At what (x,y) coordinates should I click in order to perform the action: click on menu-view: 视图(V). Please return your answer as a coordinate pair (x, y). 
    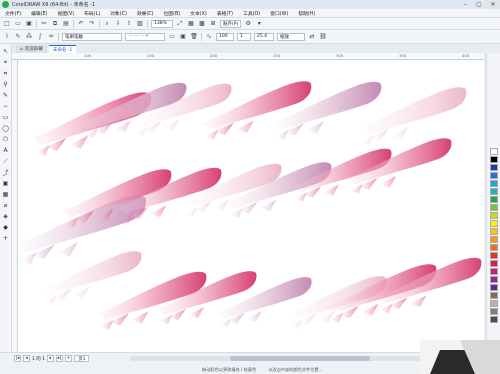
    Looking at the image, I should click on (65, 13).